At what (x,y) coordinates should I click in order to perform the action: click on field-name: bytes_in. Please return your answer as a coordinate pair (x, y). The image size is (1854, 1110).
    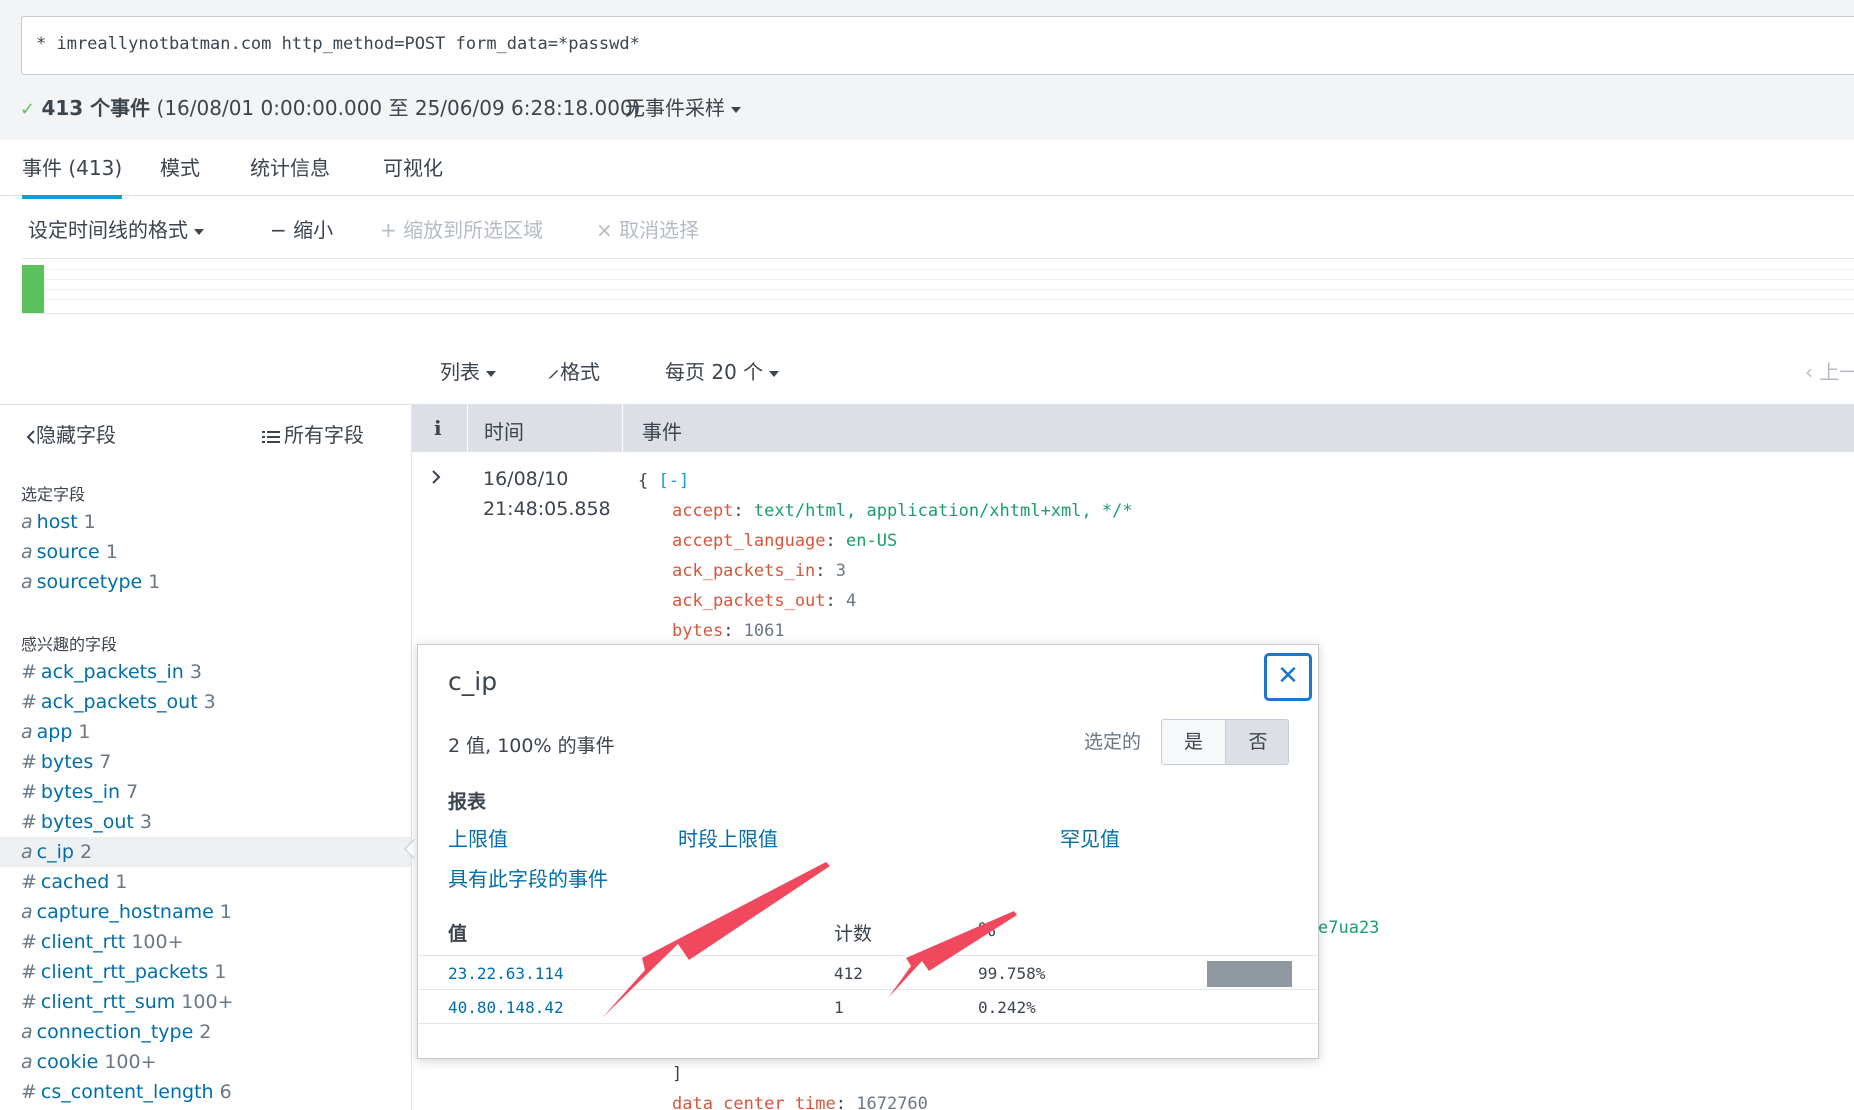
    Looking at the image, I should click on (80, 792).